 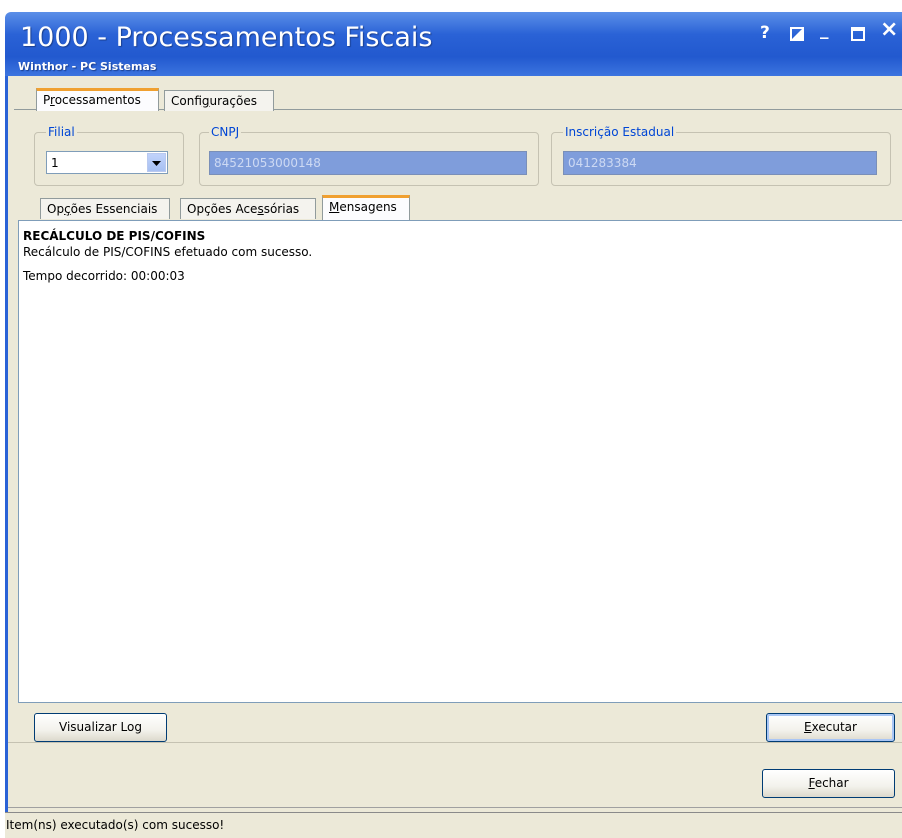 I want to click on fechar-button: Fechar, so click(x=828, y=783).